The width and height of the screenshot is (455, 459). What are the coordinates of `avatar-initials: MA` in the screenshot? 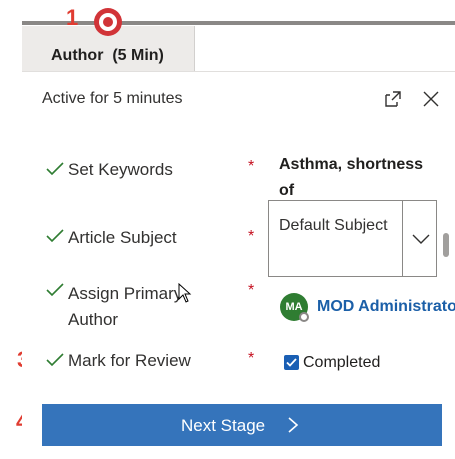 It's located at (294, 307).